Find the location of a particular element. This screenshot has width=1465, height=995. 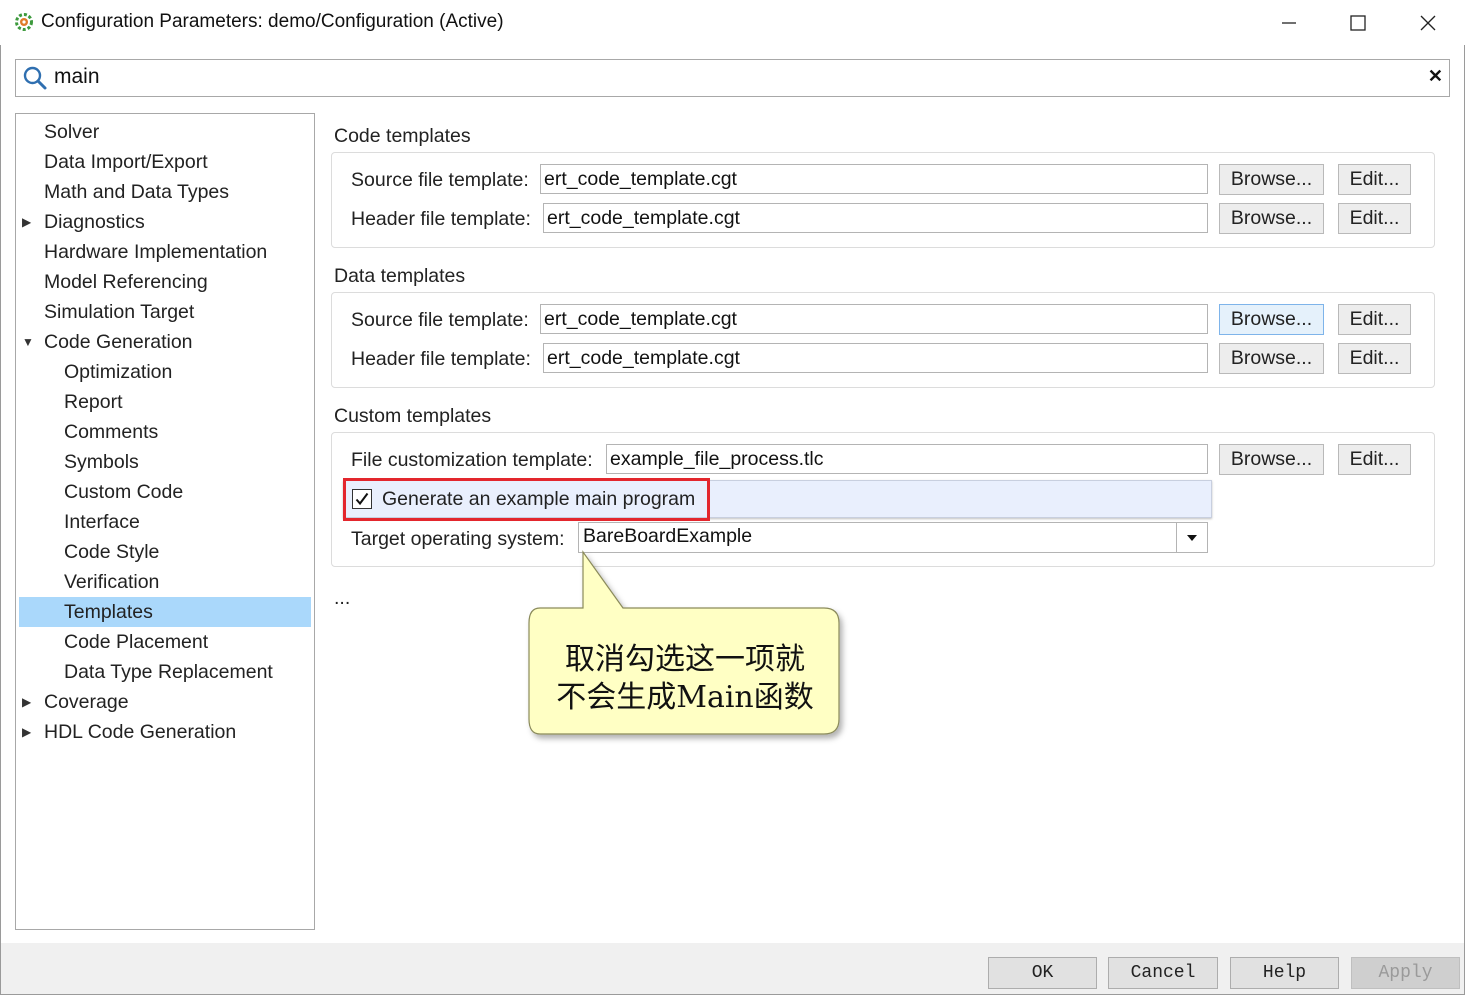

tree-item-label: Templates is located at coordinates (108, 612).